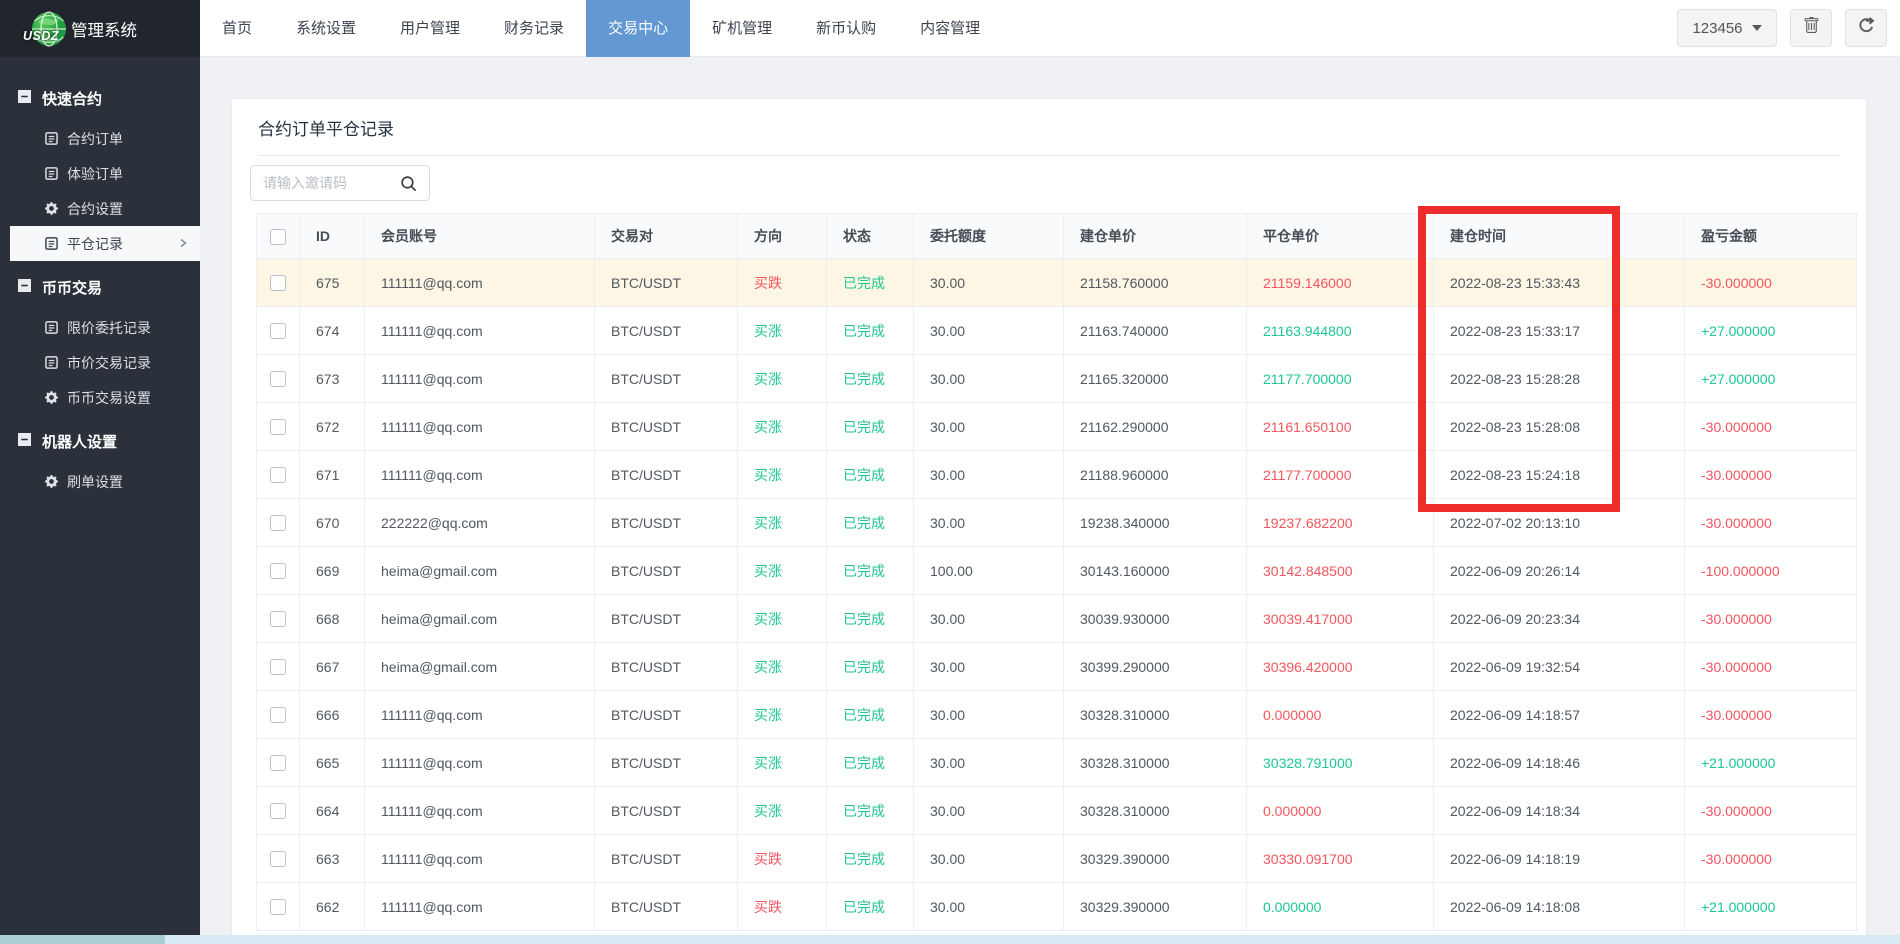 This screenshot has width=1900, height=944. What do you see at coordinates (100, 173) in the screenshot?
I see `sidebar-item-trial-orders: 体验订单` at bounding box center [100, 173].